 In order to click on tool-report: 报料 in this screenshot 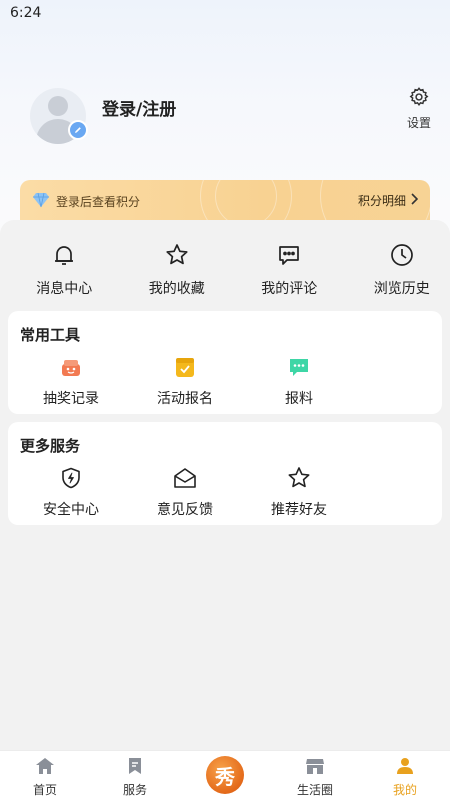, I will do `click(299, 381)`.